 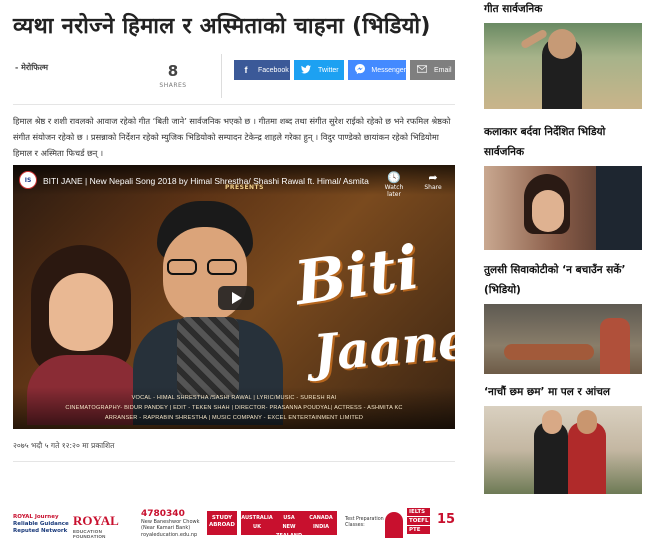 What do you see at coordinates (432, 70) in the screenshot?
I see `email-share-button: Email` at bounding box center [432, 70].